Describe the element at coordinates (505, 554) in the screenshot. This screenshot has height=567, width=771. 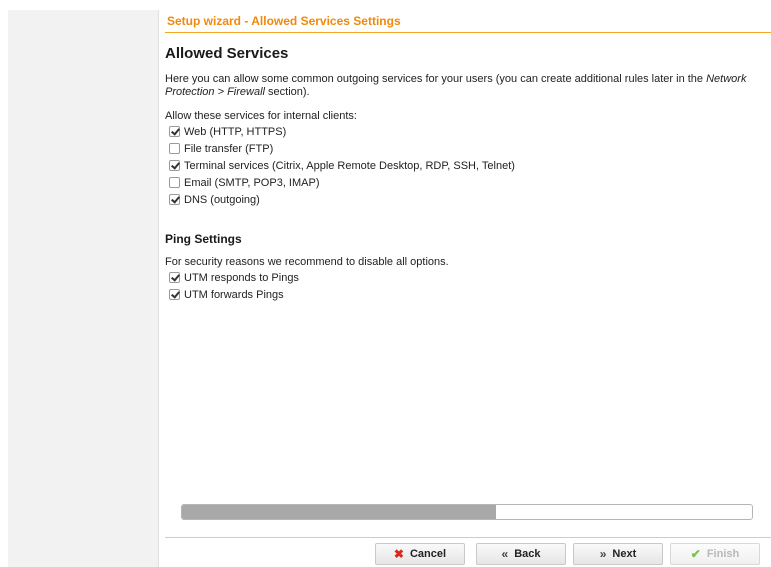
I see `double-chevron-left-icon: «` at that location.